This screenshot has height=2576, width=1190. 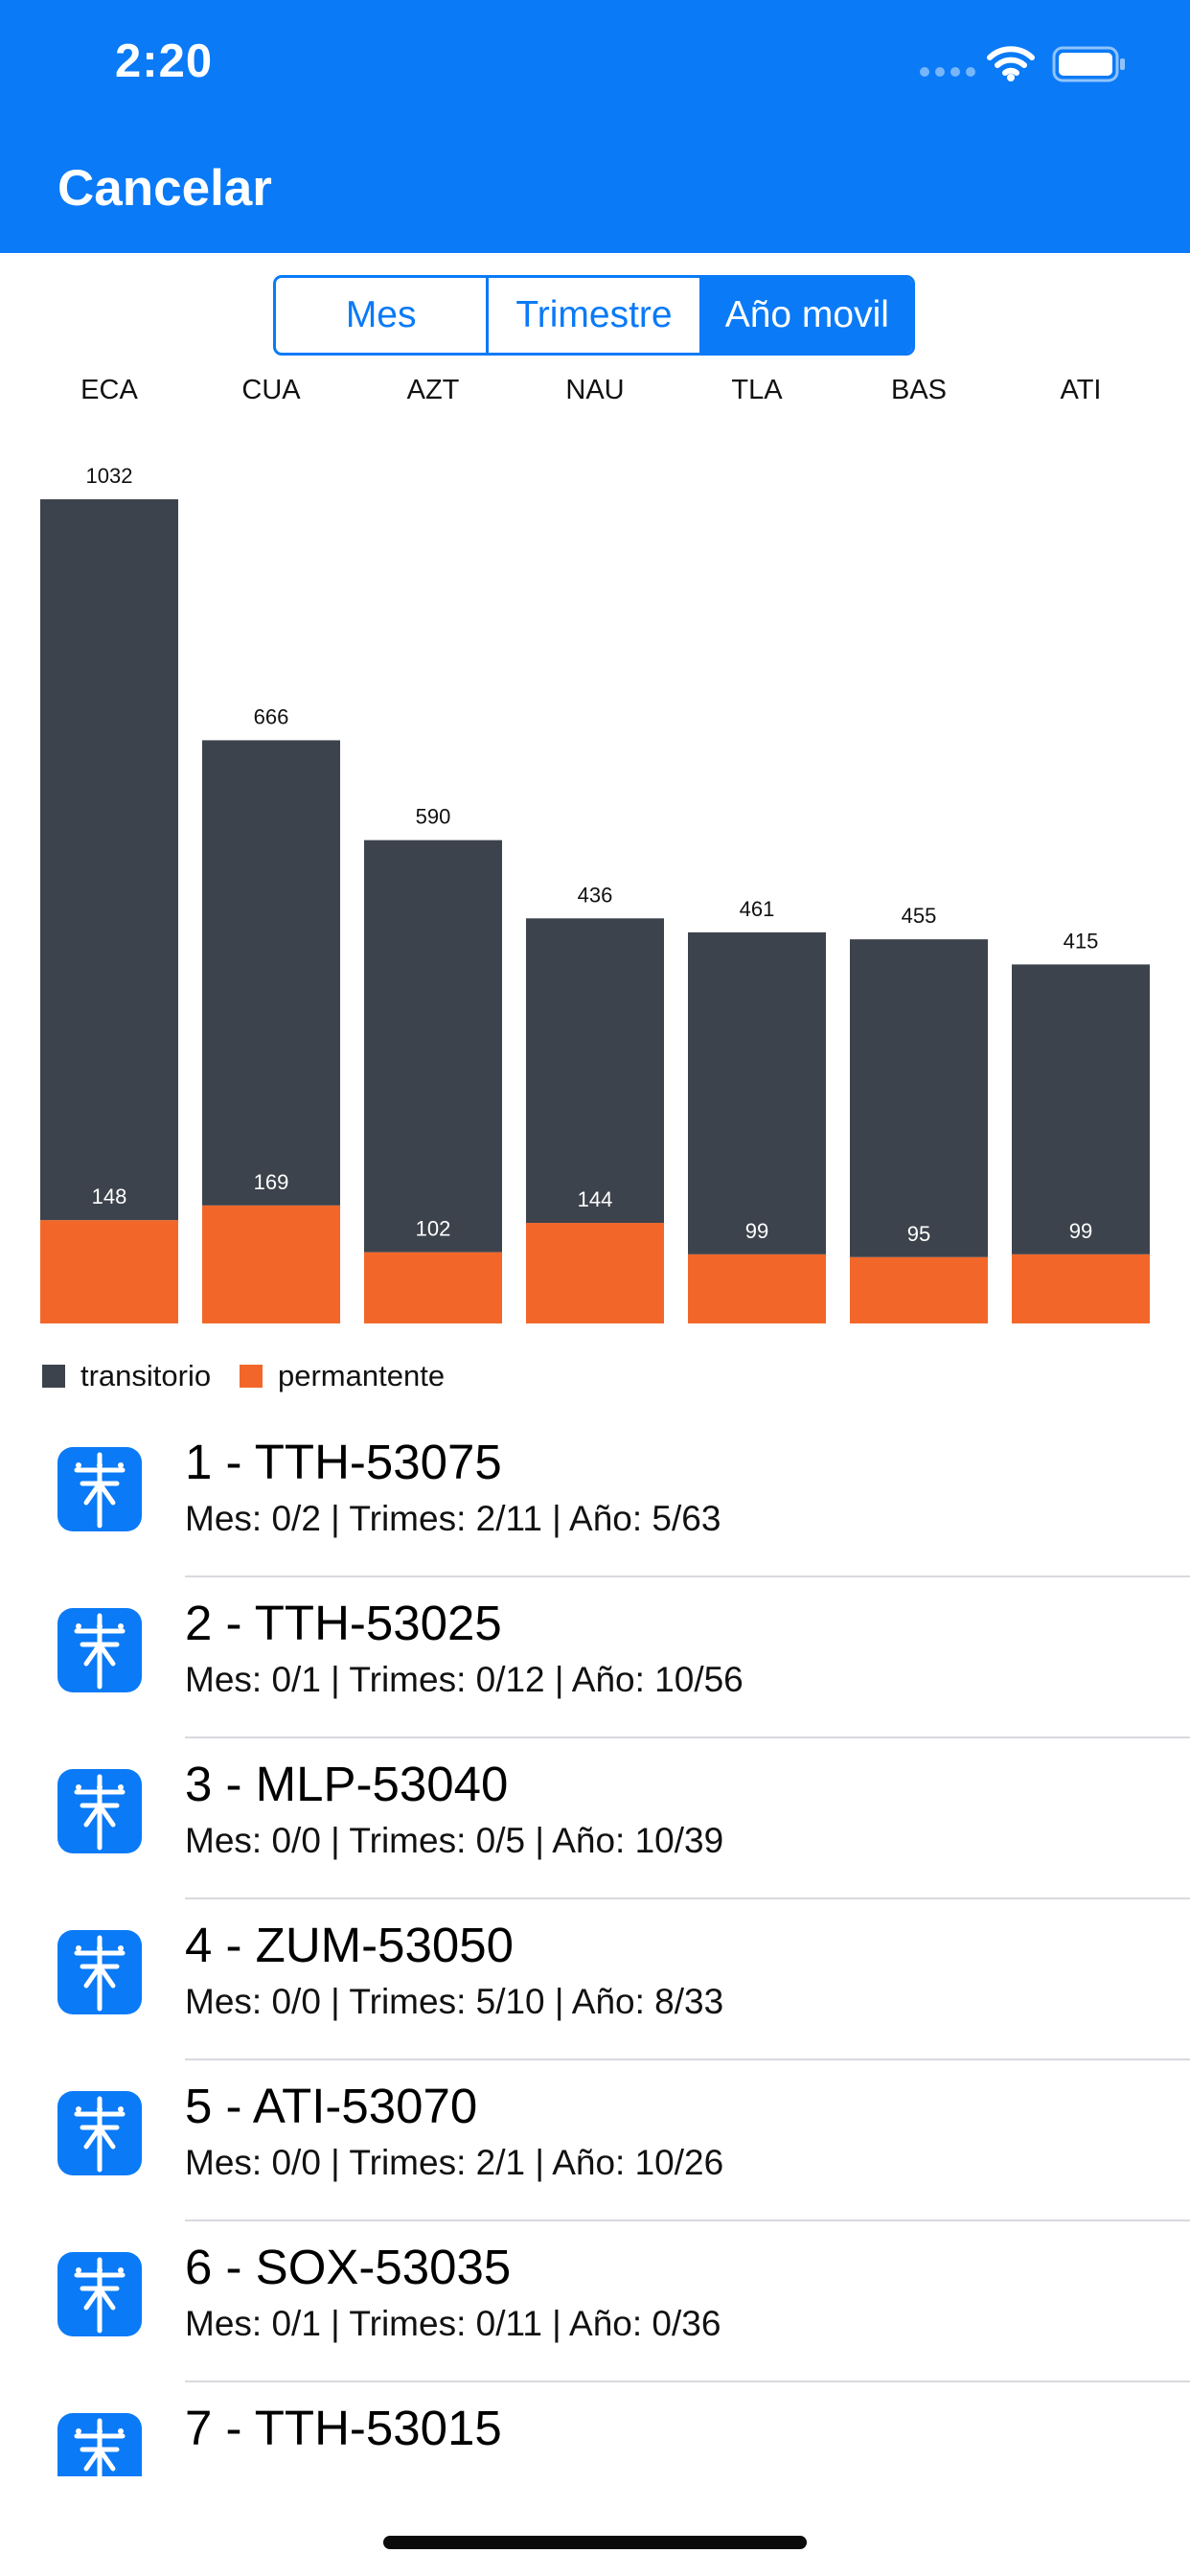 I want to click on battery-icon, so click(x=1089, y=64).